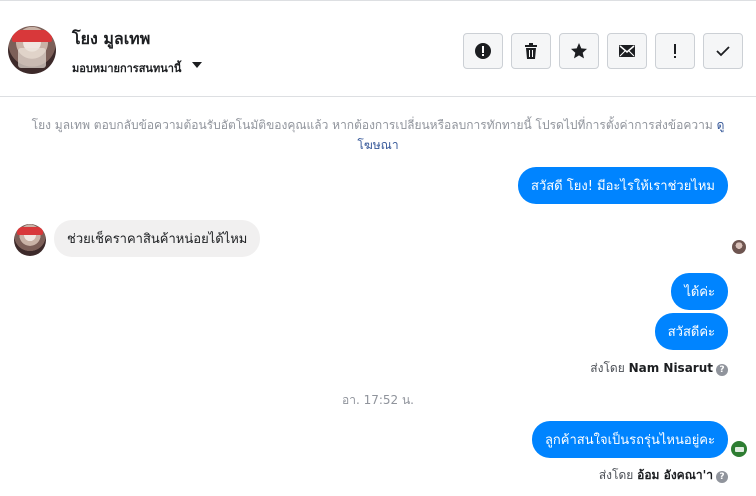 The image size is (756, 496). I want to click on report-spam-button, so click(483, 51).